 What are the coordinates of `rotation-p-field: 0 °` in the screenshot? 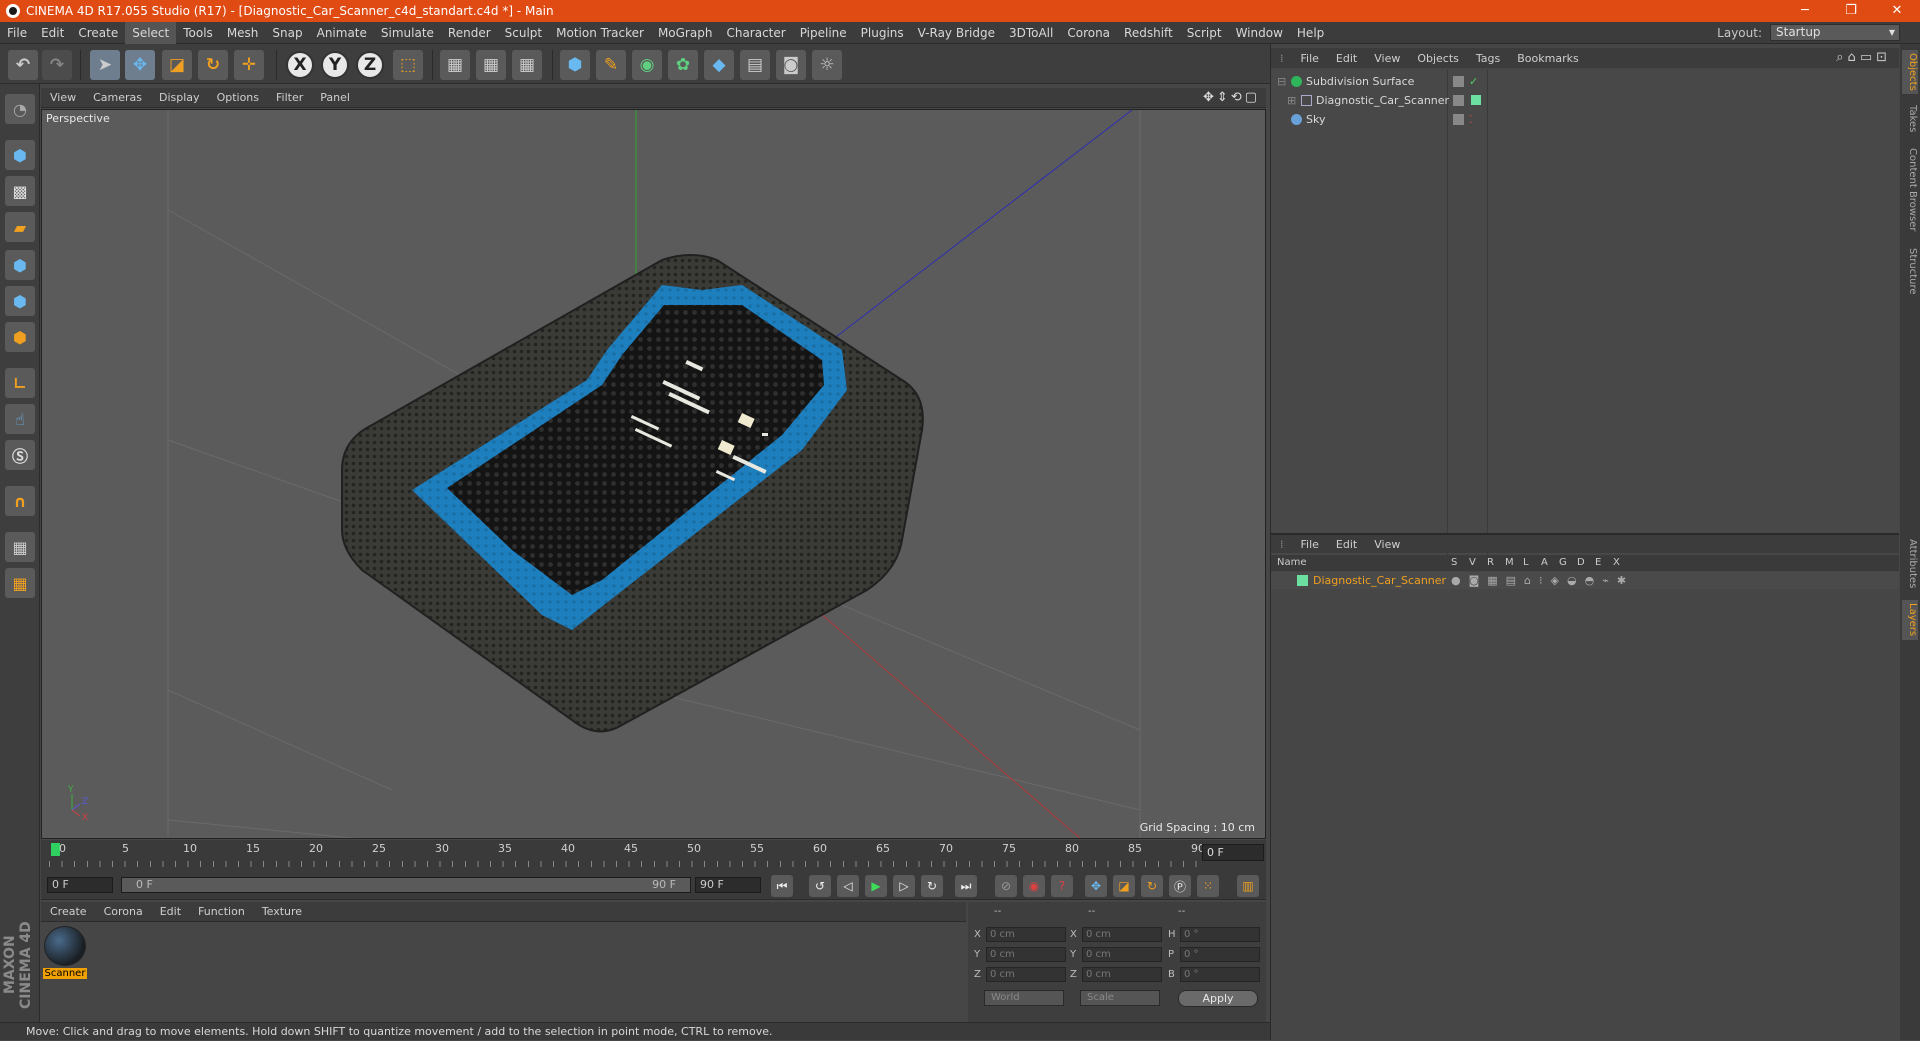 It's located at (1220, 954).